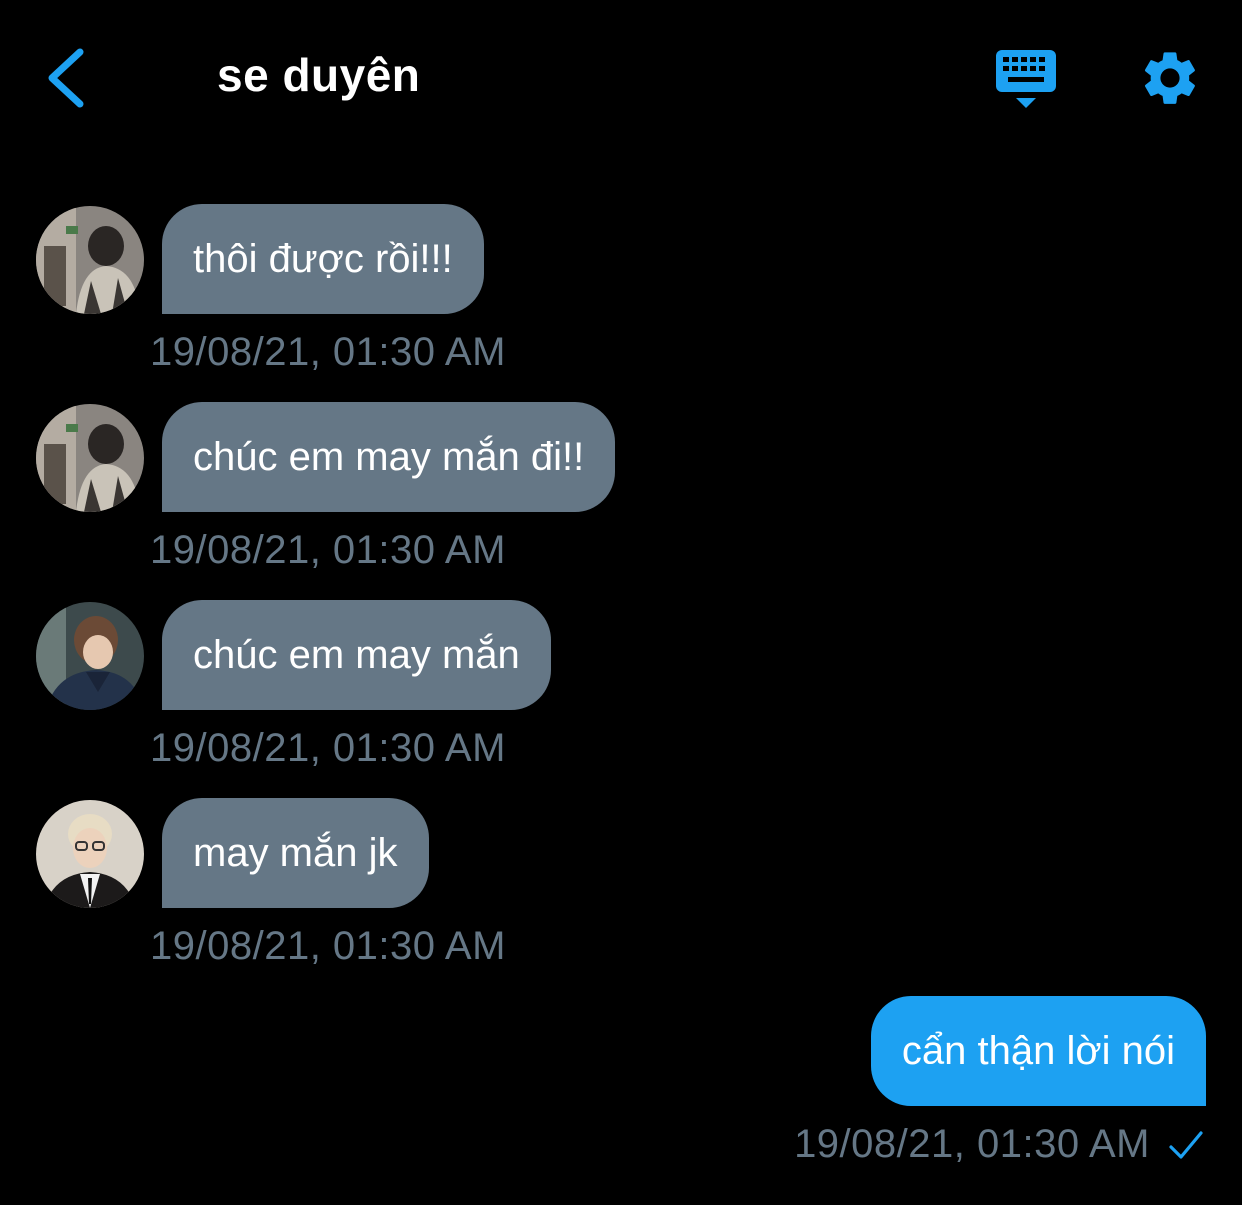 Image resolution: width=1242 pixels, height=1205 pixels. I want to click on checkmark-icon, so click(1186, 1145).